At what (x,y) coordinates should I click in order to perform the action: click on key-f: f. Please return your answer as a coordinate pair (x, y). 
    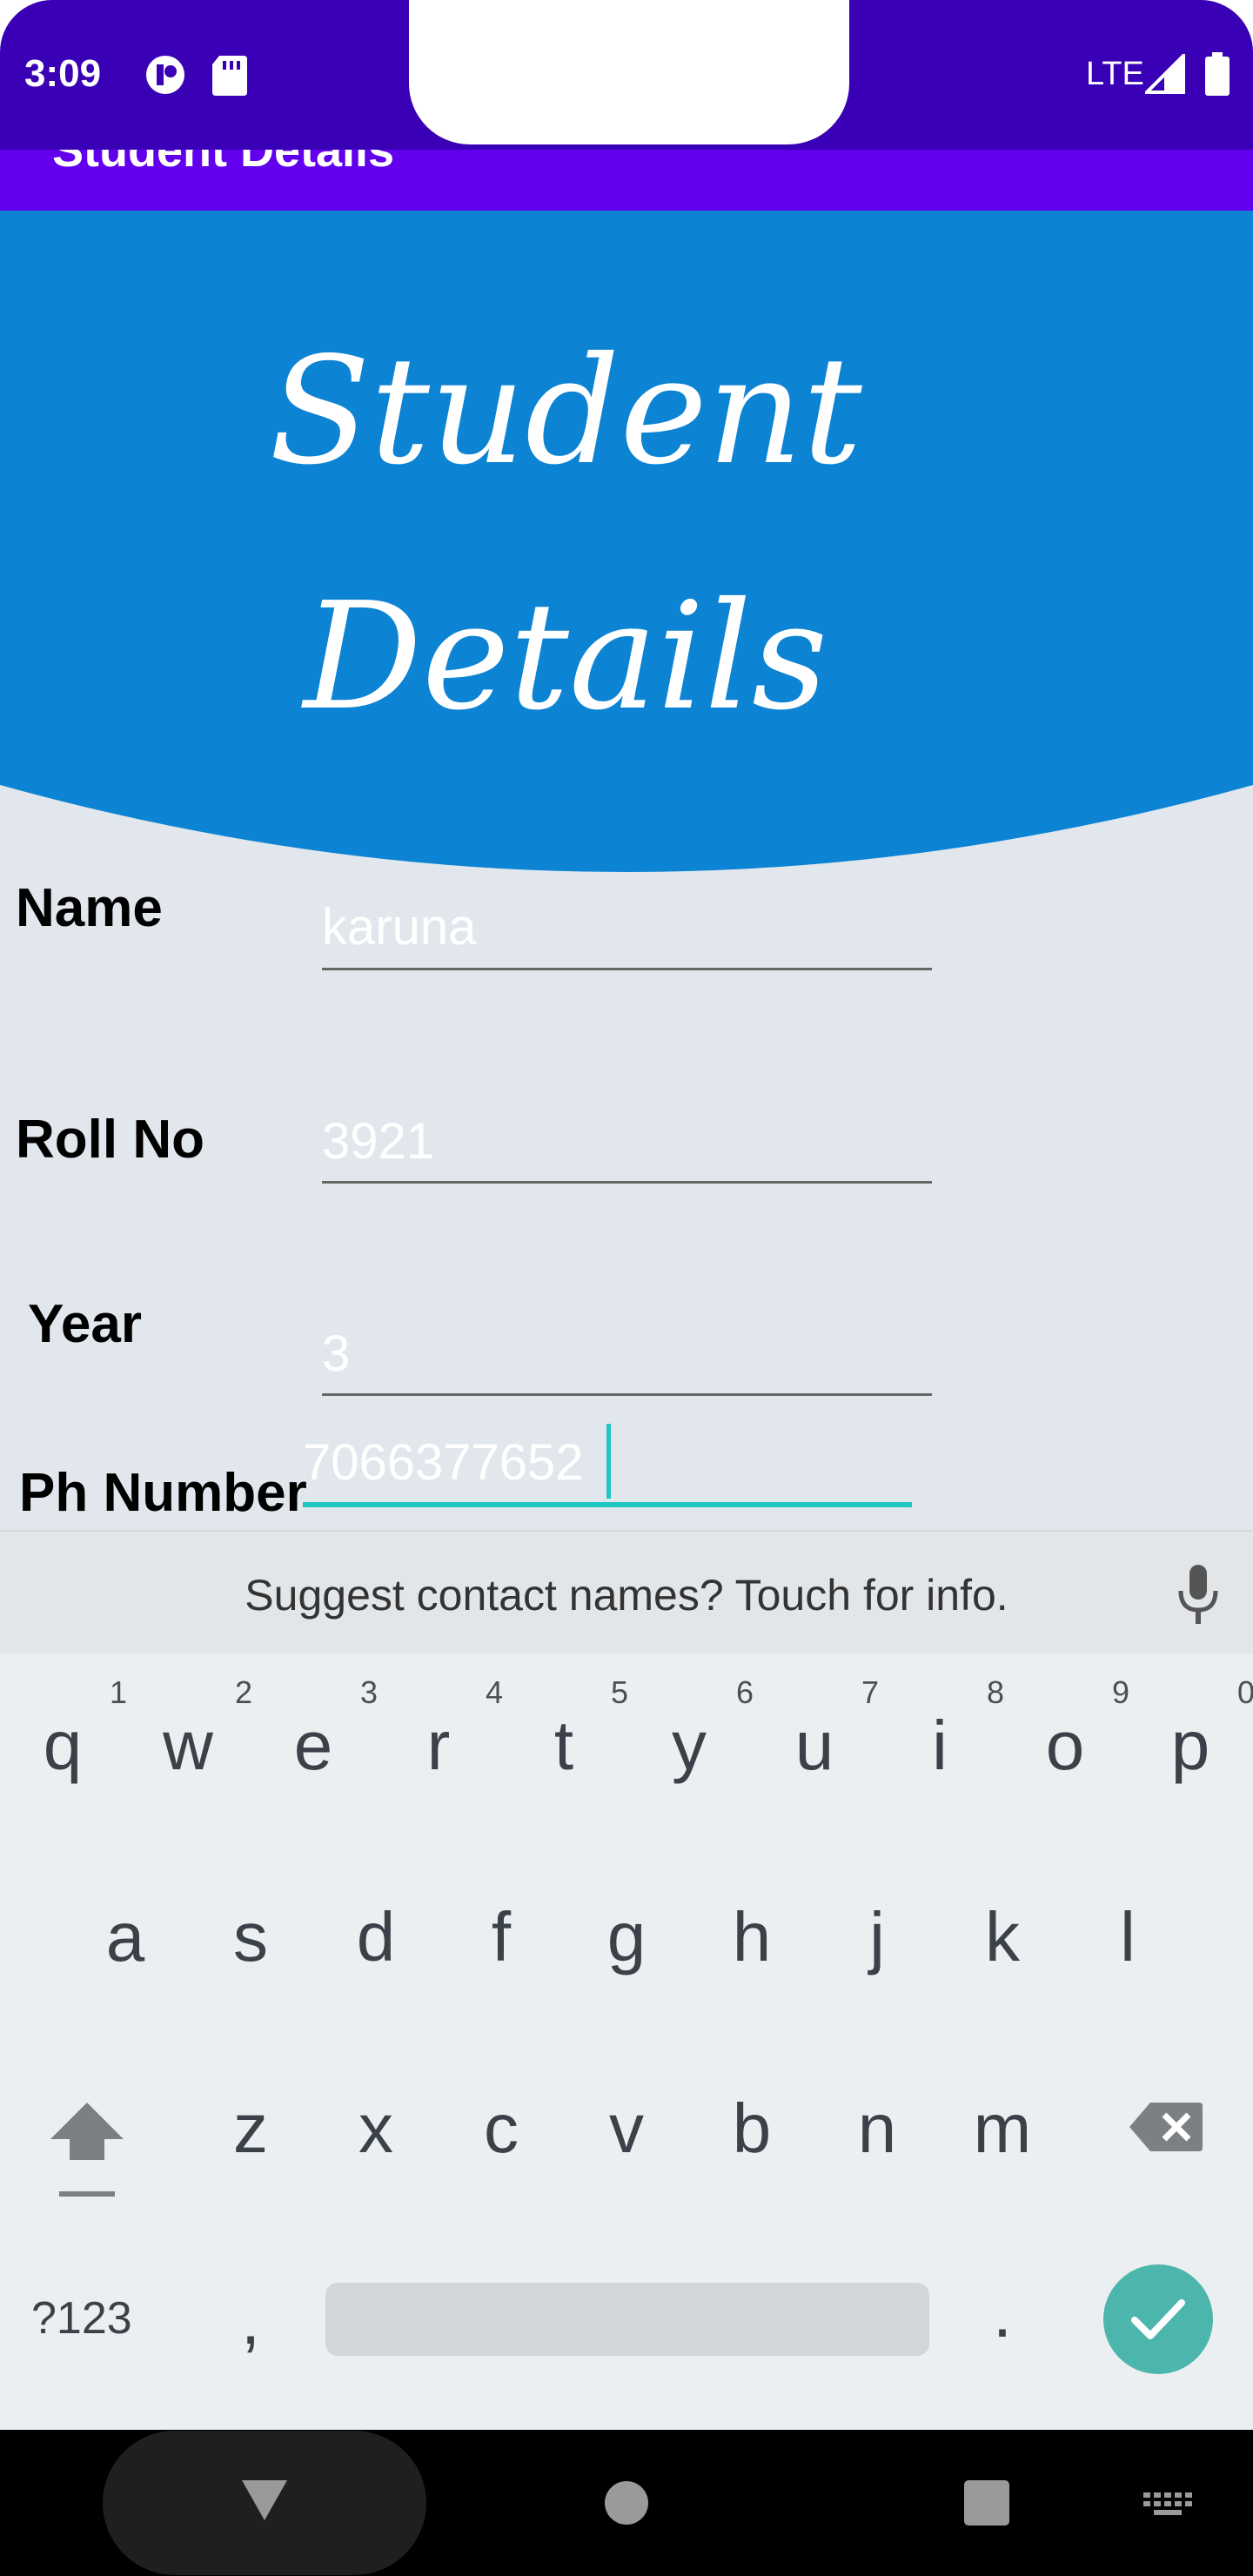
    Looking at the image, I should click on (502, 1937).